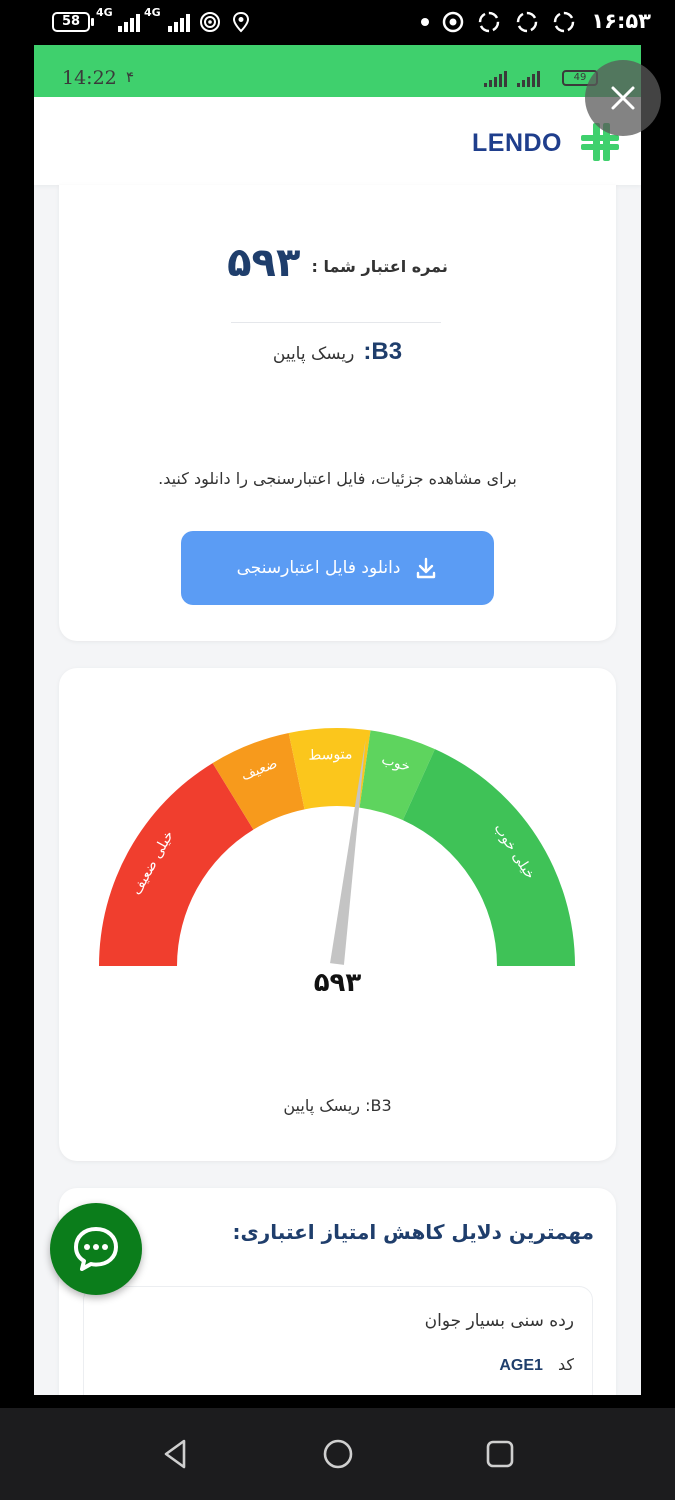 The height and width of the screenshot is (1500, 675). I want to click on app-notification-3-icon, so click(564, 22).